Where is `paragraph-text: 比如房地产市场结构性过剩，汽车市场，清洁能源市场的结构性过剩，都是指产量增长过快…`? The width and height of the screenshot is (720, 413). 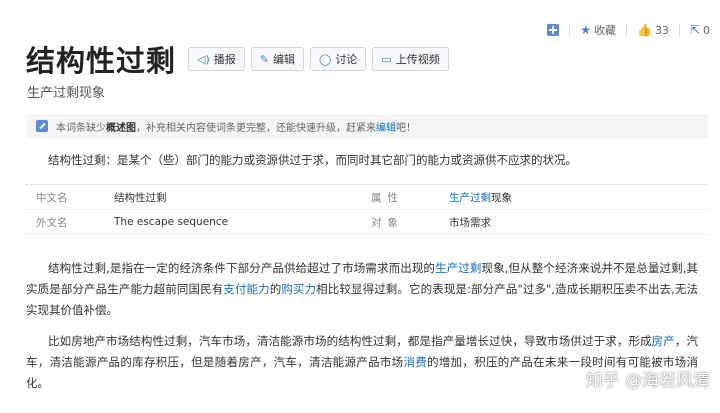 paragraph-text: 比如房地产市场结构性过剩，汽车市场，清洁能源市场的结构性过剩，都是指产量增长过快… is located at coordinates (350, 341).